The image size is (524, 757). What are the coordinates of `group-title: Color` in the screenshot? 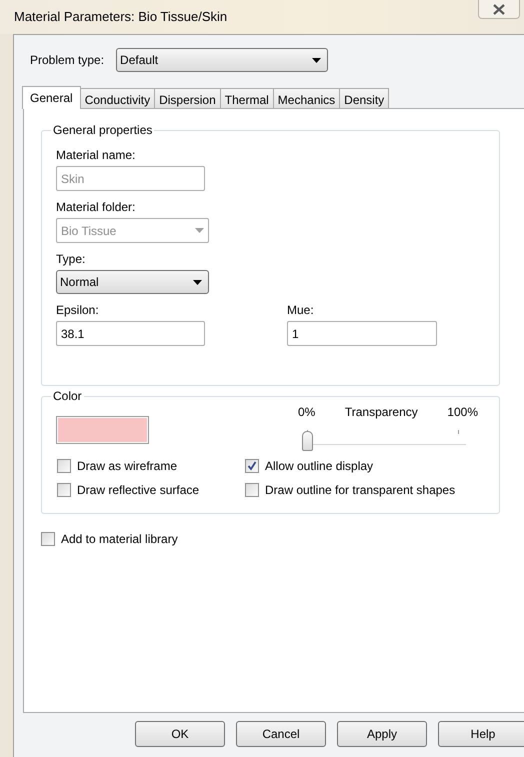 It's located at (67, 396).